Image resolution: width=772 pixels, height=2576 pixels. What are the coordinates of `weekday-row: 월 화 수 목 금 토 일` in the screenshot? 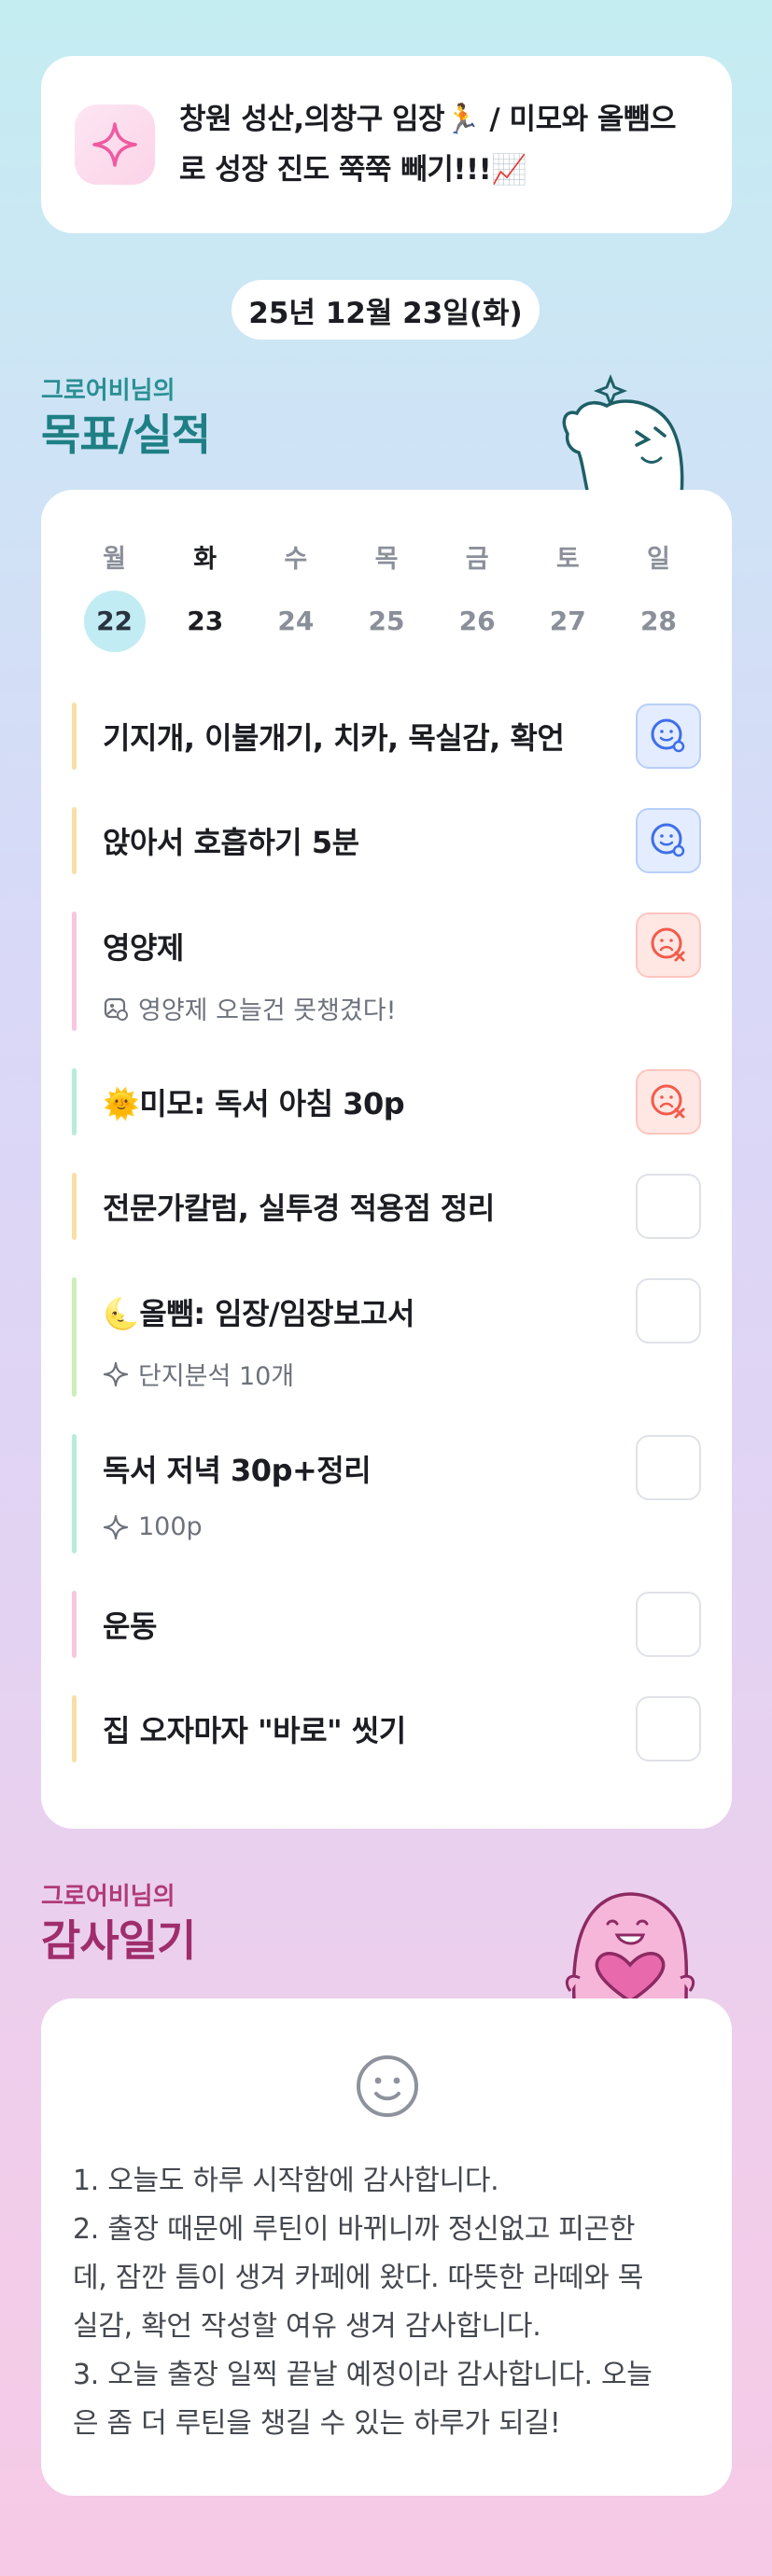 It's located at (386, 556).